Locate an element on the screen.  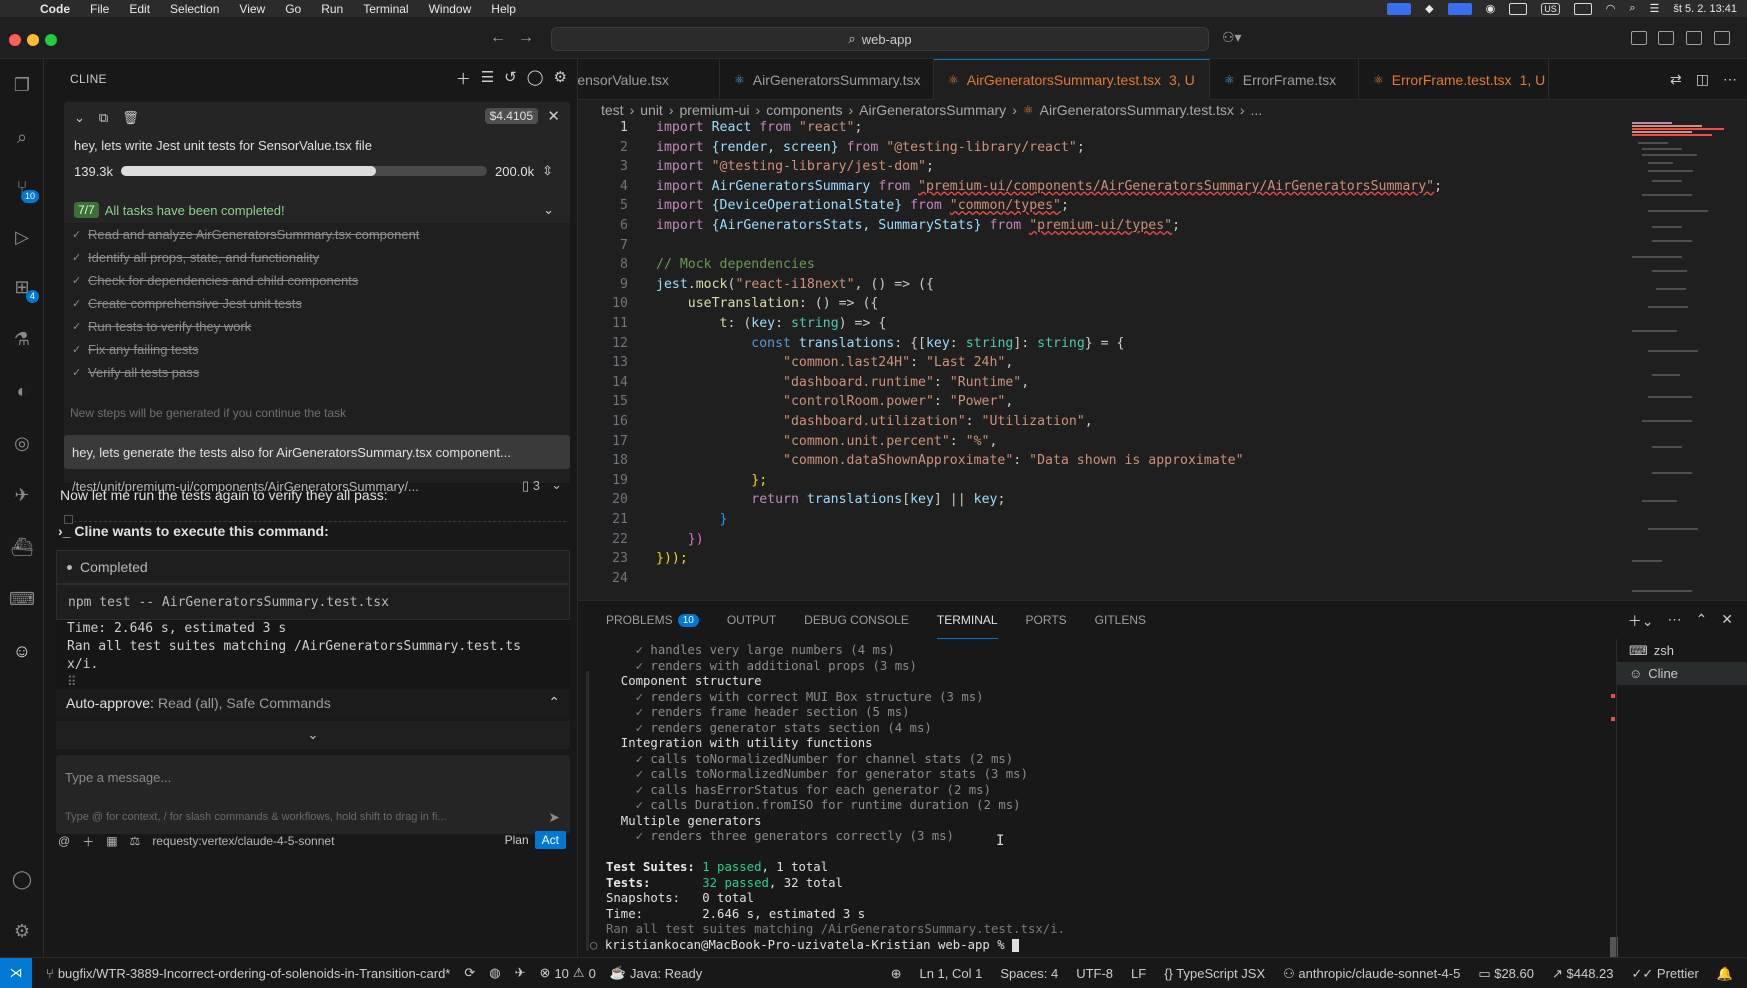
terminal-icon: ⌨ is located at coordinates (22, 599).